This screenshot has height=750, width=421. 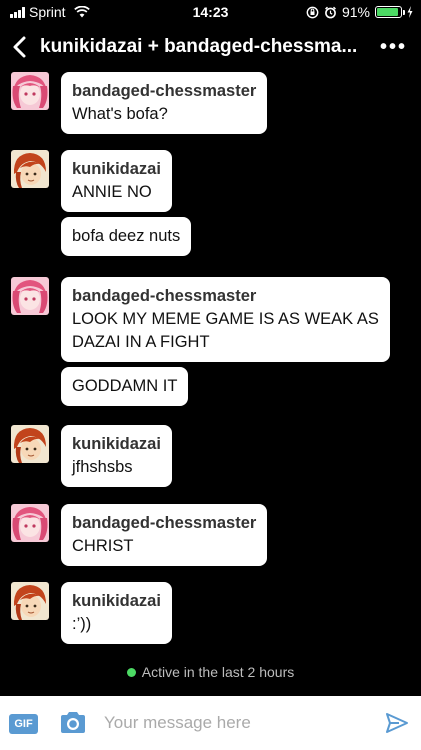 What do you see at coordinates (103, 546) in the screenshot?
I see `message-text: CHRIST` at bounding box center [103, 546].